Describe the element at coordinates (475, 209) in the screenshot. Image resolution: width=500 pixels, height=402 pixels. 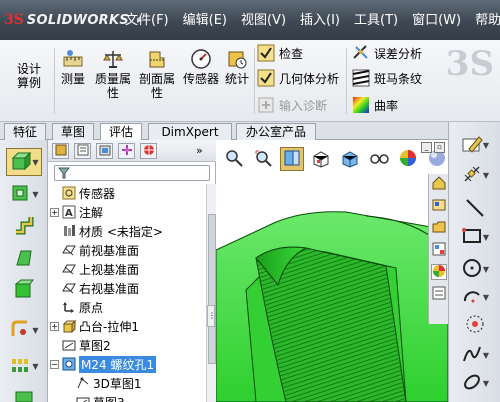
I see `line-button` at that location.